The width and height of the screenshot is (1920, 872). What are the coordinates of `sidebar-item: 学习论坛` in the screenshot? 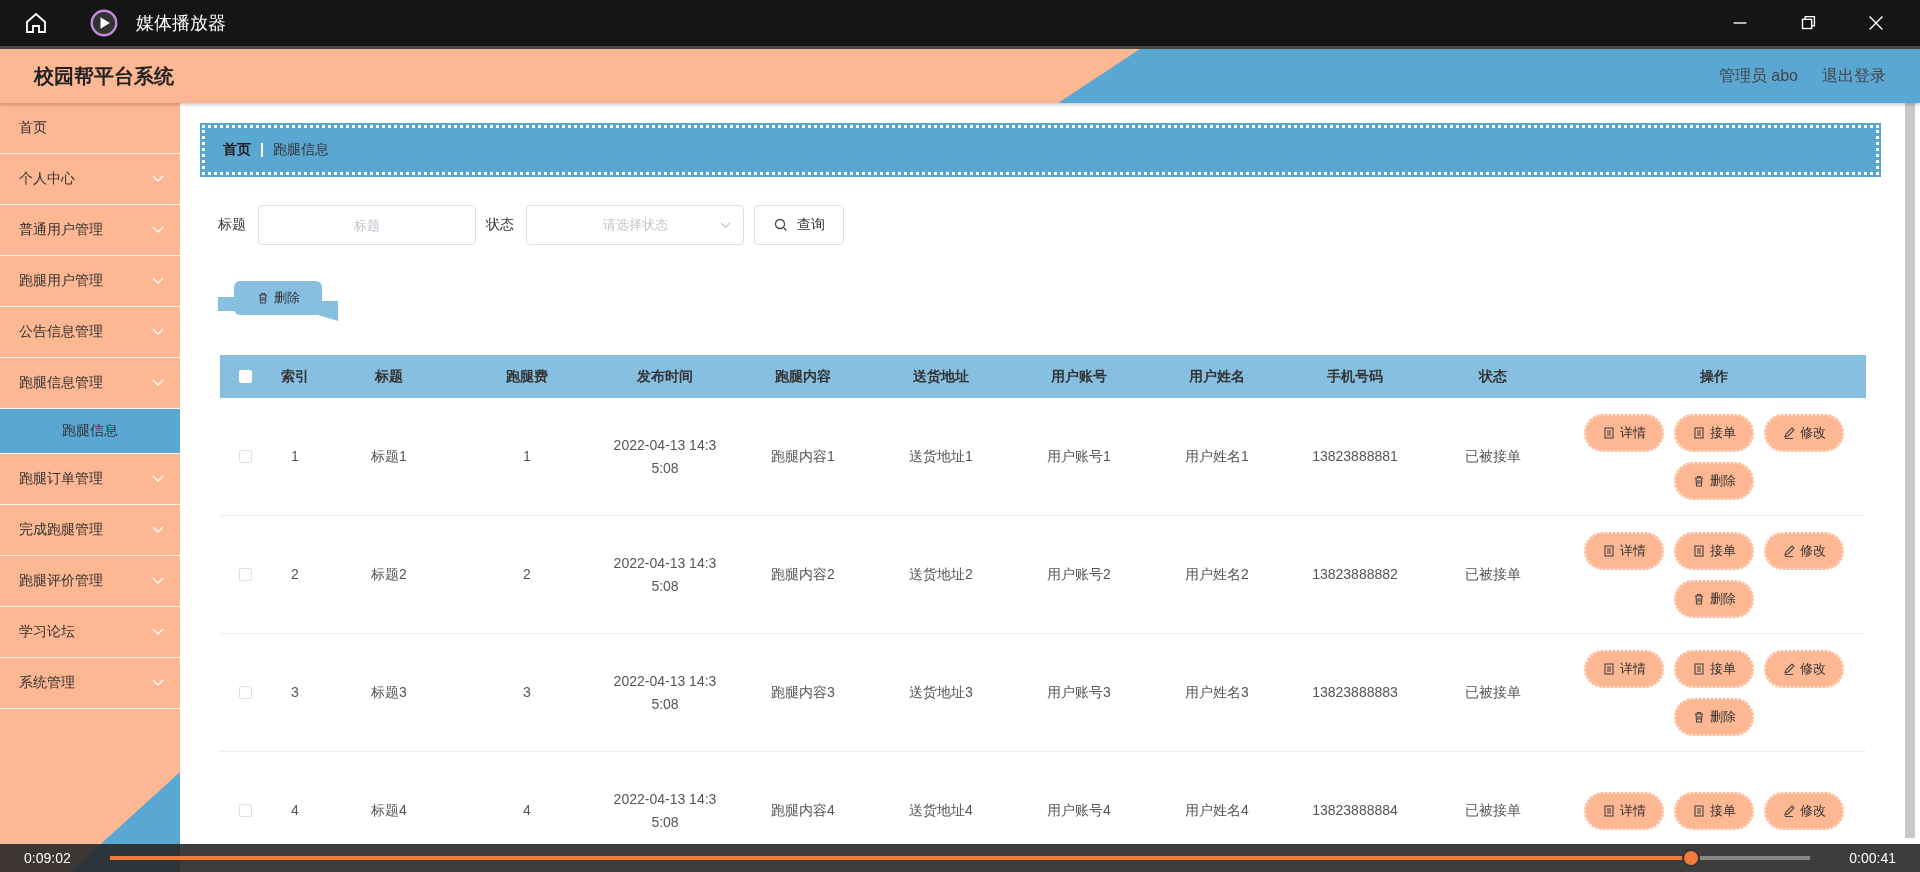 It's located at (90, 632).